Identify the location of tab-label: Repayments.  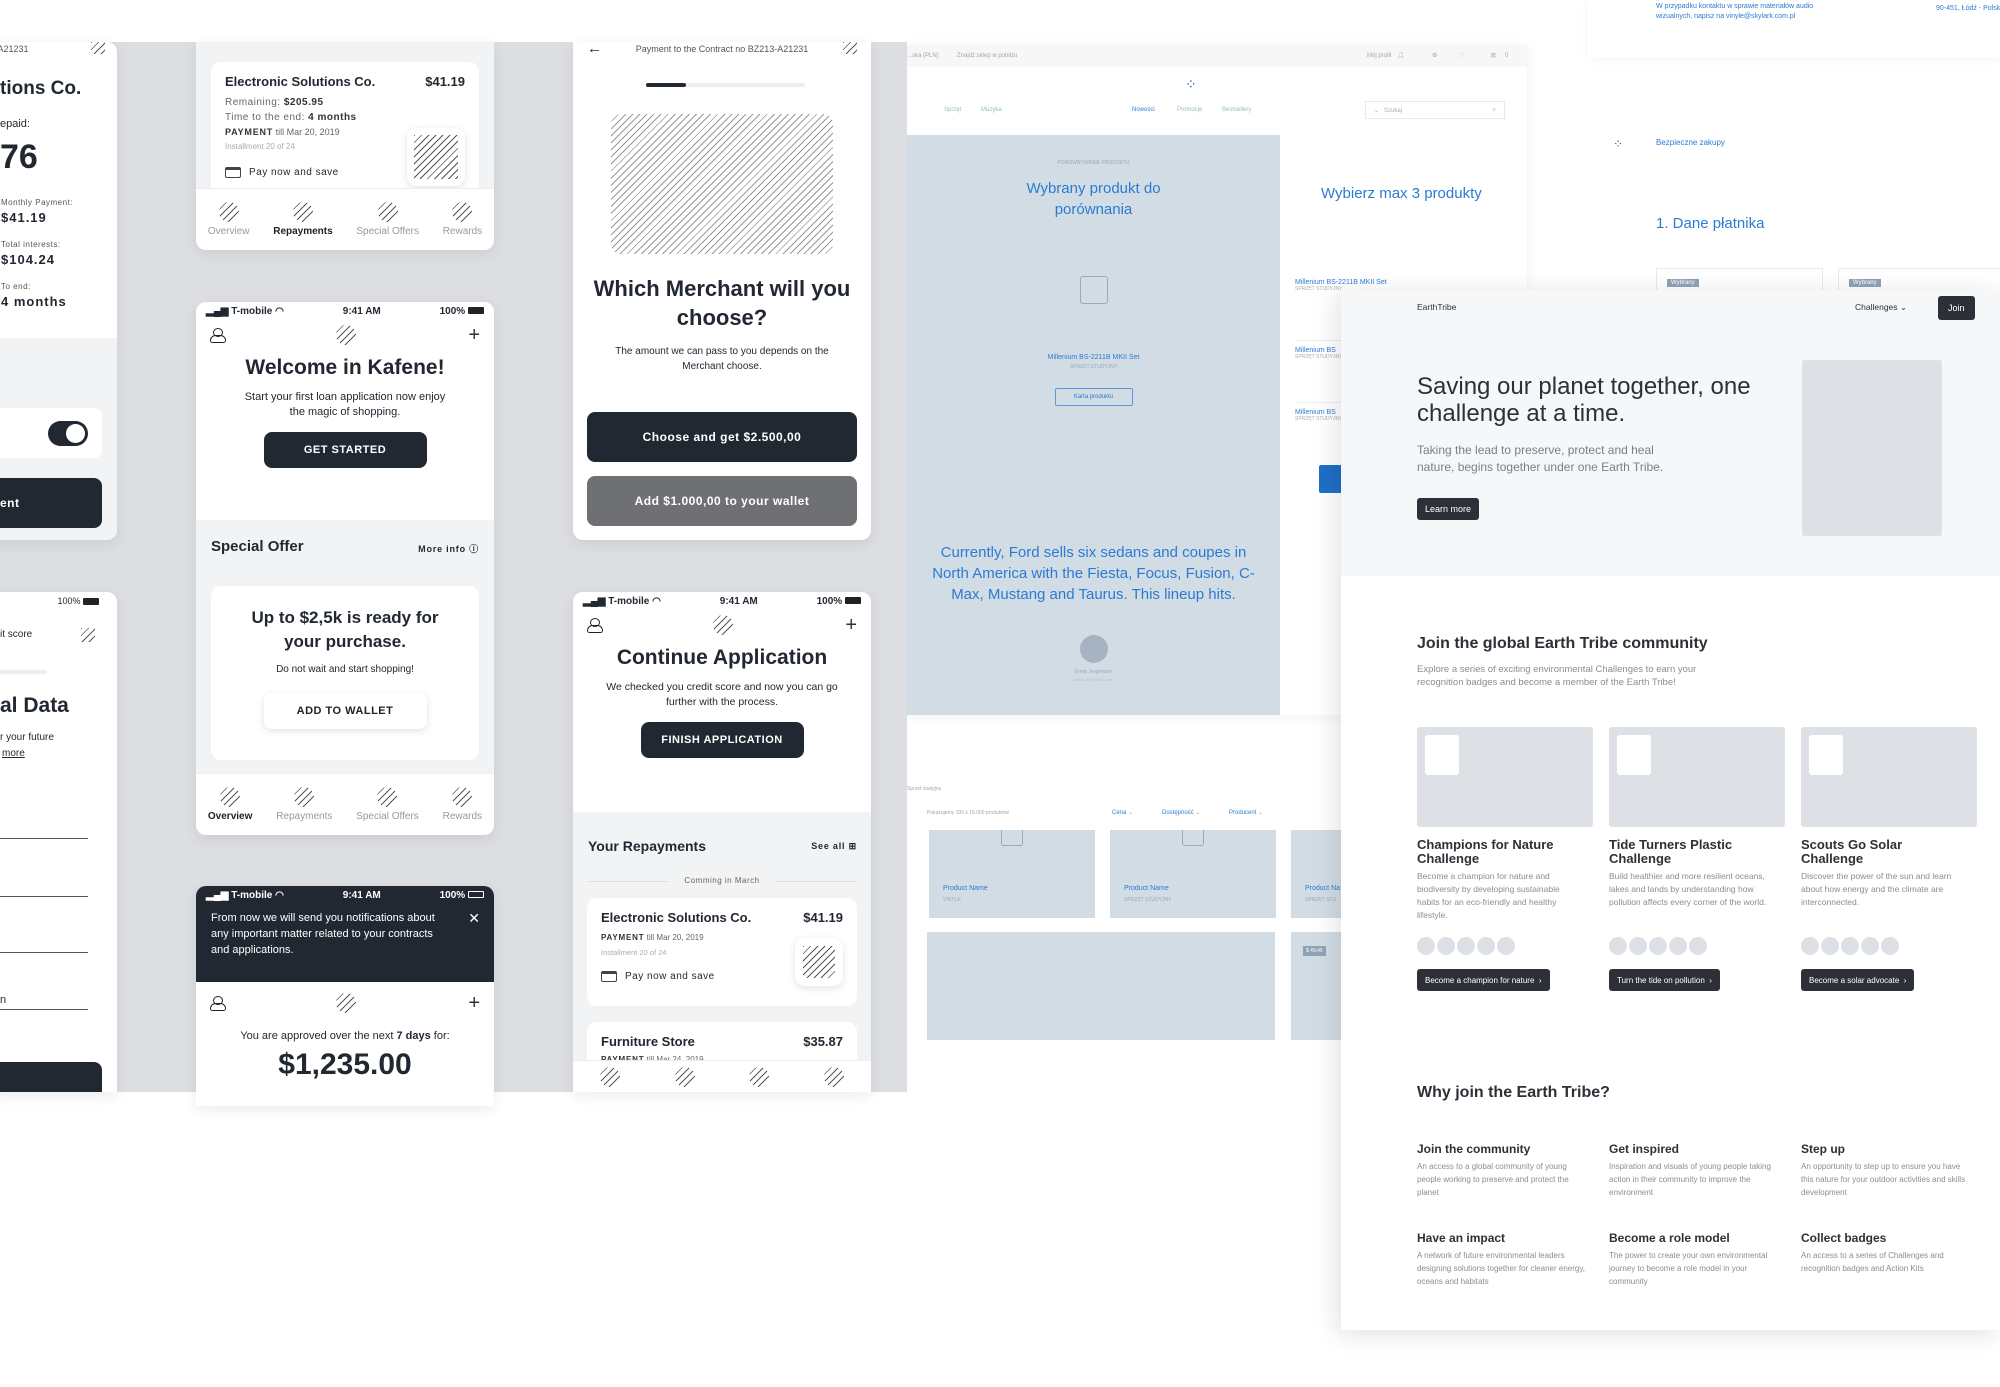
(304, 816).